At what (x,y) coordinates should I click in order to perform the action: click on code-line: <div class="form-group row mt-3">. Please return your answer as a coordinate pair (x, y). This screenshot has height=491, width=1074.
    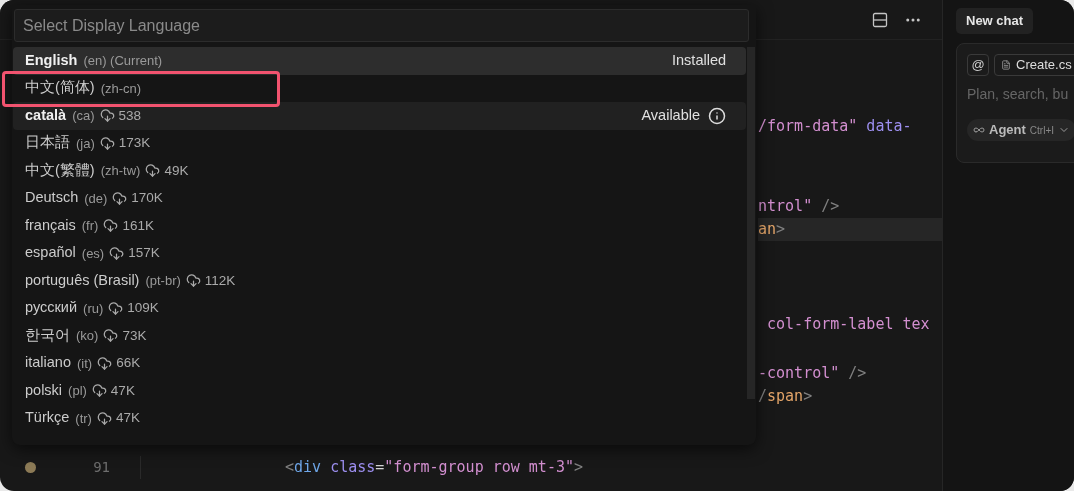
    Looking at the image, I should click on (434, 468).